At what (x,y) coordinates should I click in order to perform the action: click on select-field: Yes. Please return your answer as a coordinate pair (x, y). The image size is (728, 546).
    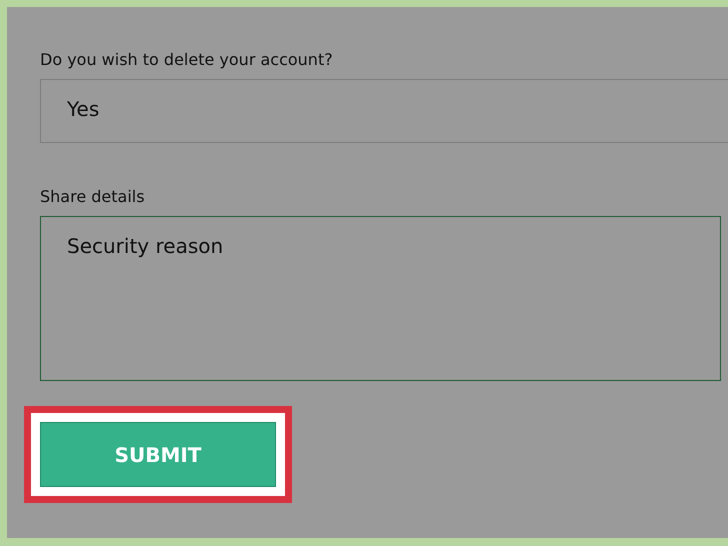
    Looking at the image, I should click on (384, 111).